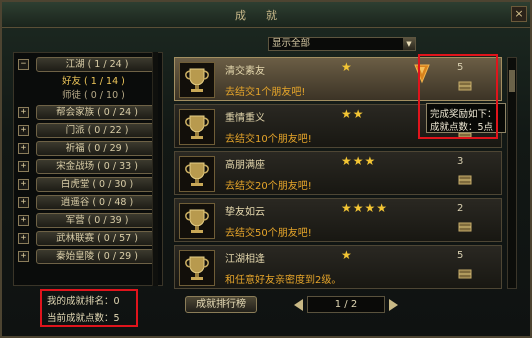 The height and width of the screenshot is (338, 532). I want to click on achievement-description: 去结交1个朋友吧!, so click(265, 92).